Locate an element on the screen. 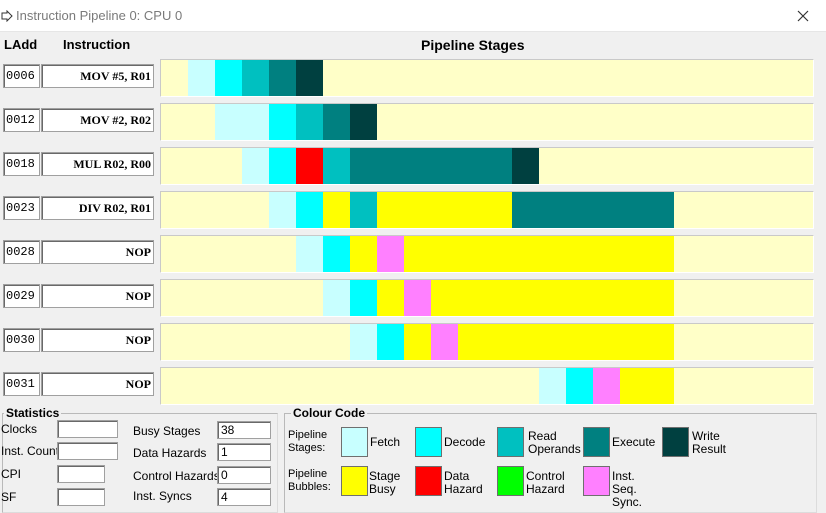  address-field: 0030 is located at coordinates (21, 340).